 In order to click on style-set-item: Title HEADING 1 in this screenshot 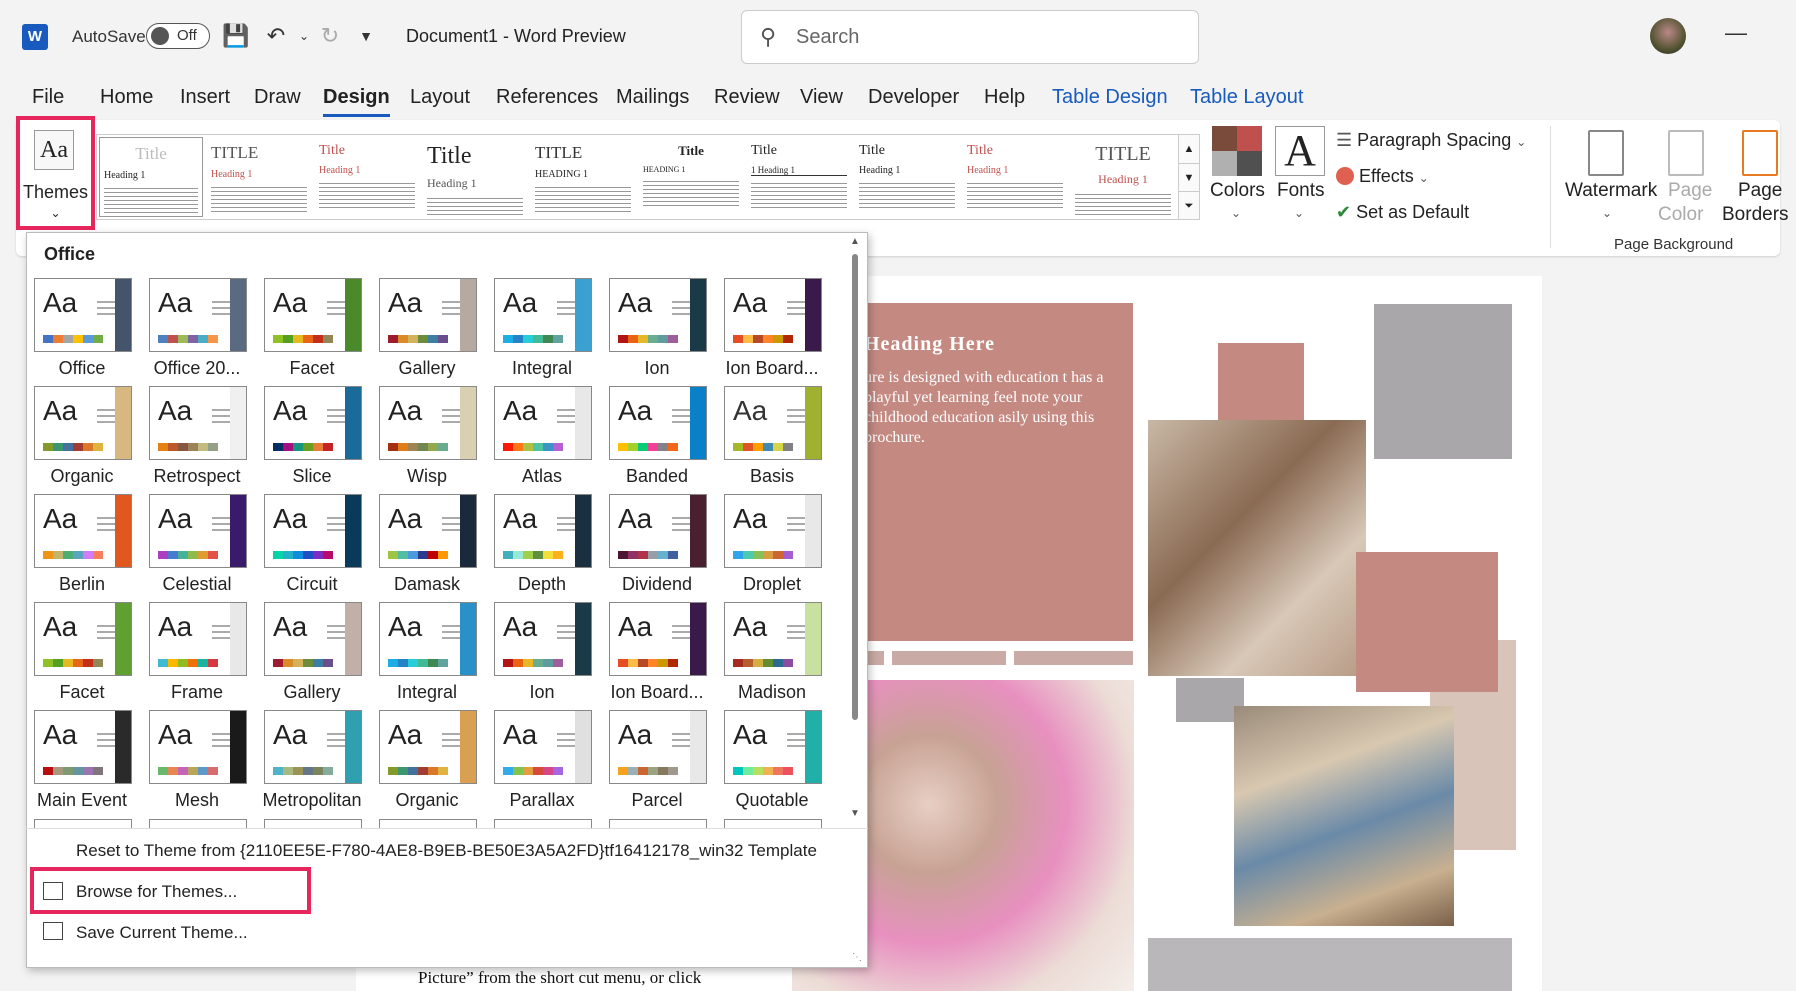, I will do `click(691, 177)`.